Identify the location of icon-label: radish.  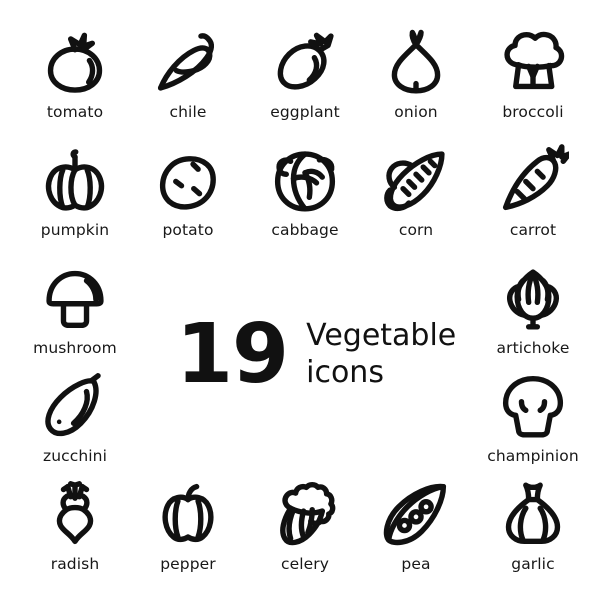
(75, 564).